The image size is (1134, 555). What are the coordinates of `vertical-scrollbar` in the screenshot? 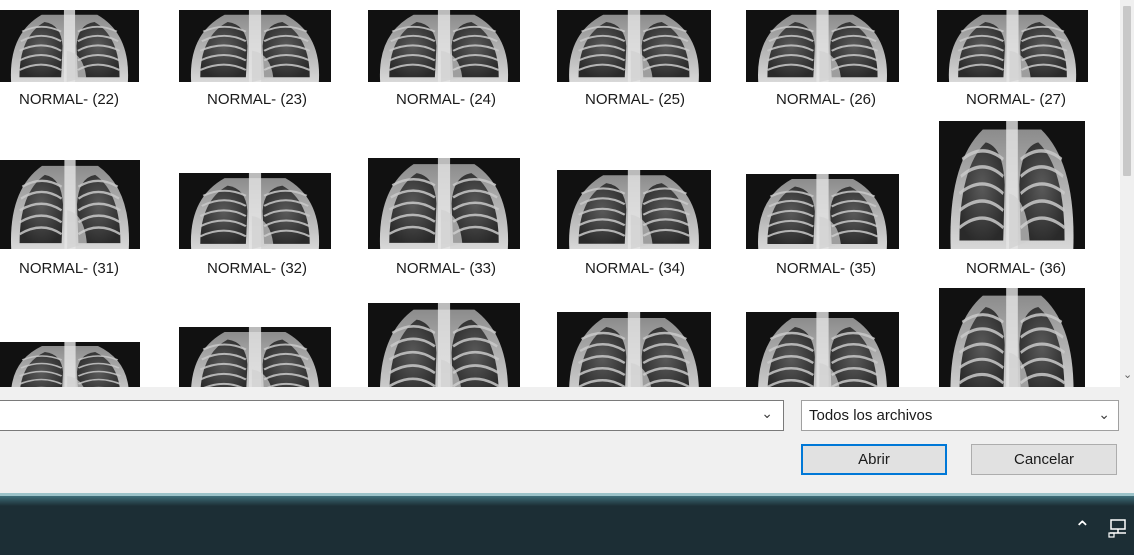 It's located at (1127, 193).